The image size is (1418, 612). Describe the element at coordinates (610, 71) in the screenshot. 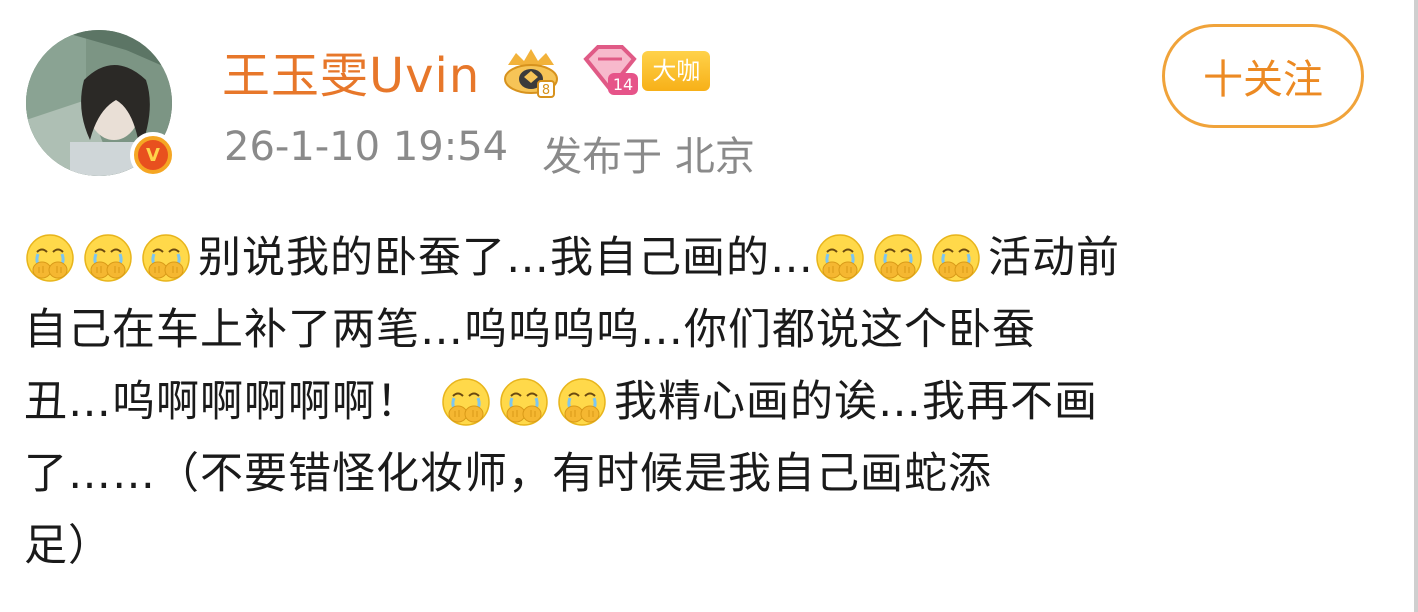

I see `diamond-vip-icon: 14` at that location.